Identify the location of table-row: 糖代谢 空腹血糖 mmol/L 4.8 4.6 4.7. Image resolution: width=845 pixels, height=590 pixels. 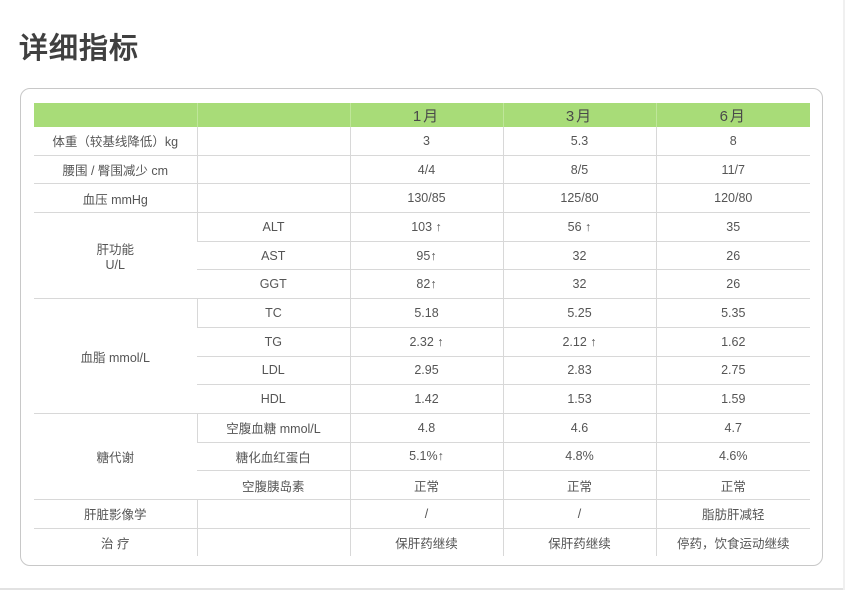
(422, 456).